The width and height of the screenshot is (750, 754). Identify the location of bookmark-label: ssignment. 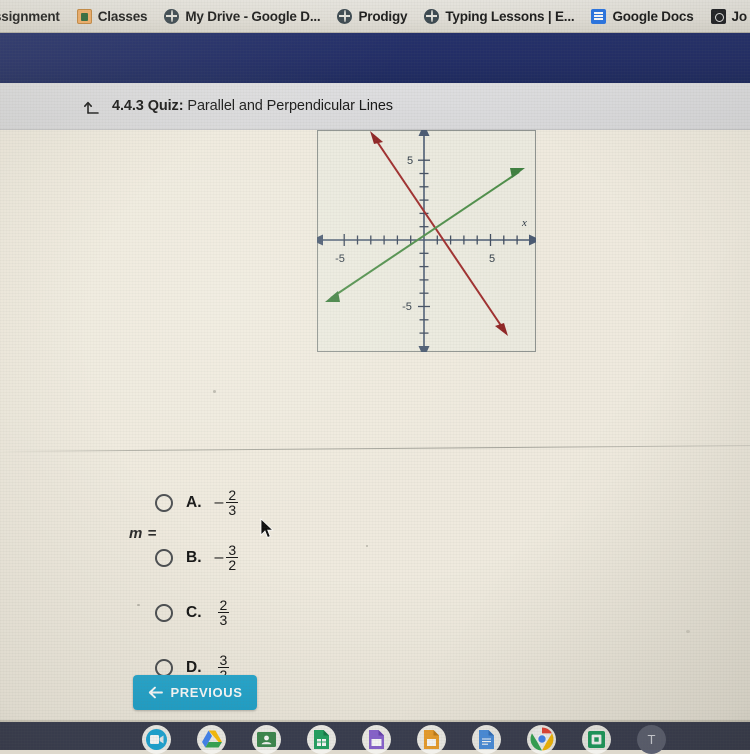
(30, 16).